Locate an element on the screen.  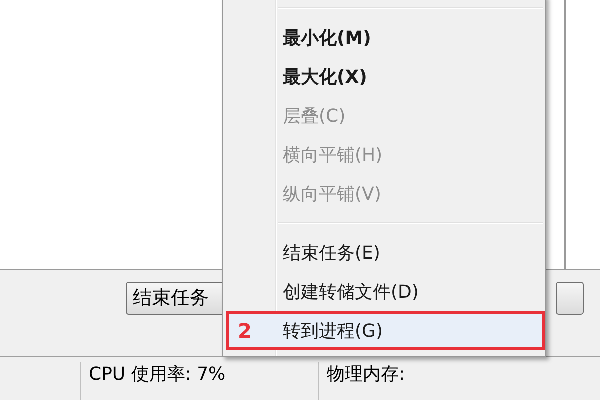
menu-item: 最小化(M) is located at coordinates (384, 37).